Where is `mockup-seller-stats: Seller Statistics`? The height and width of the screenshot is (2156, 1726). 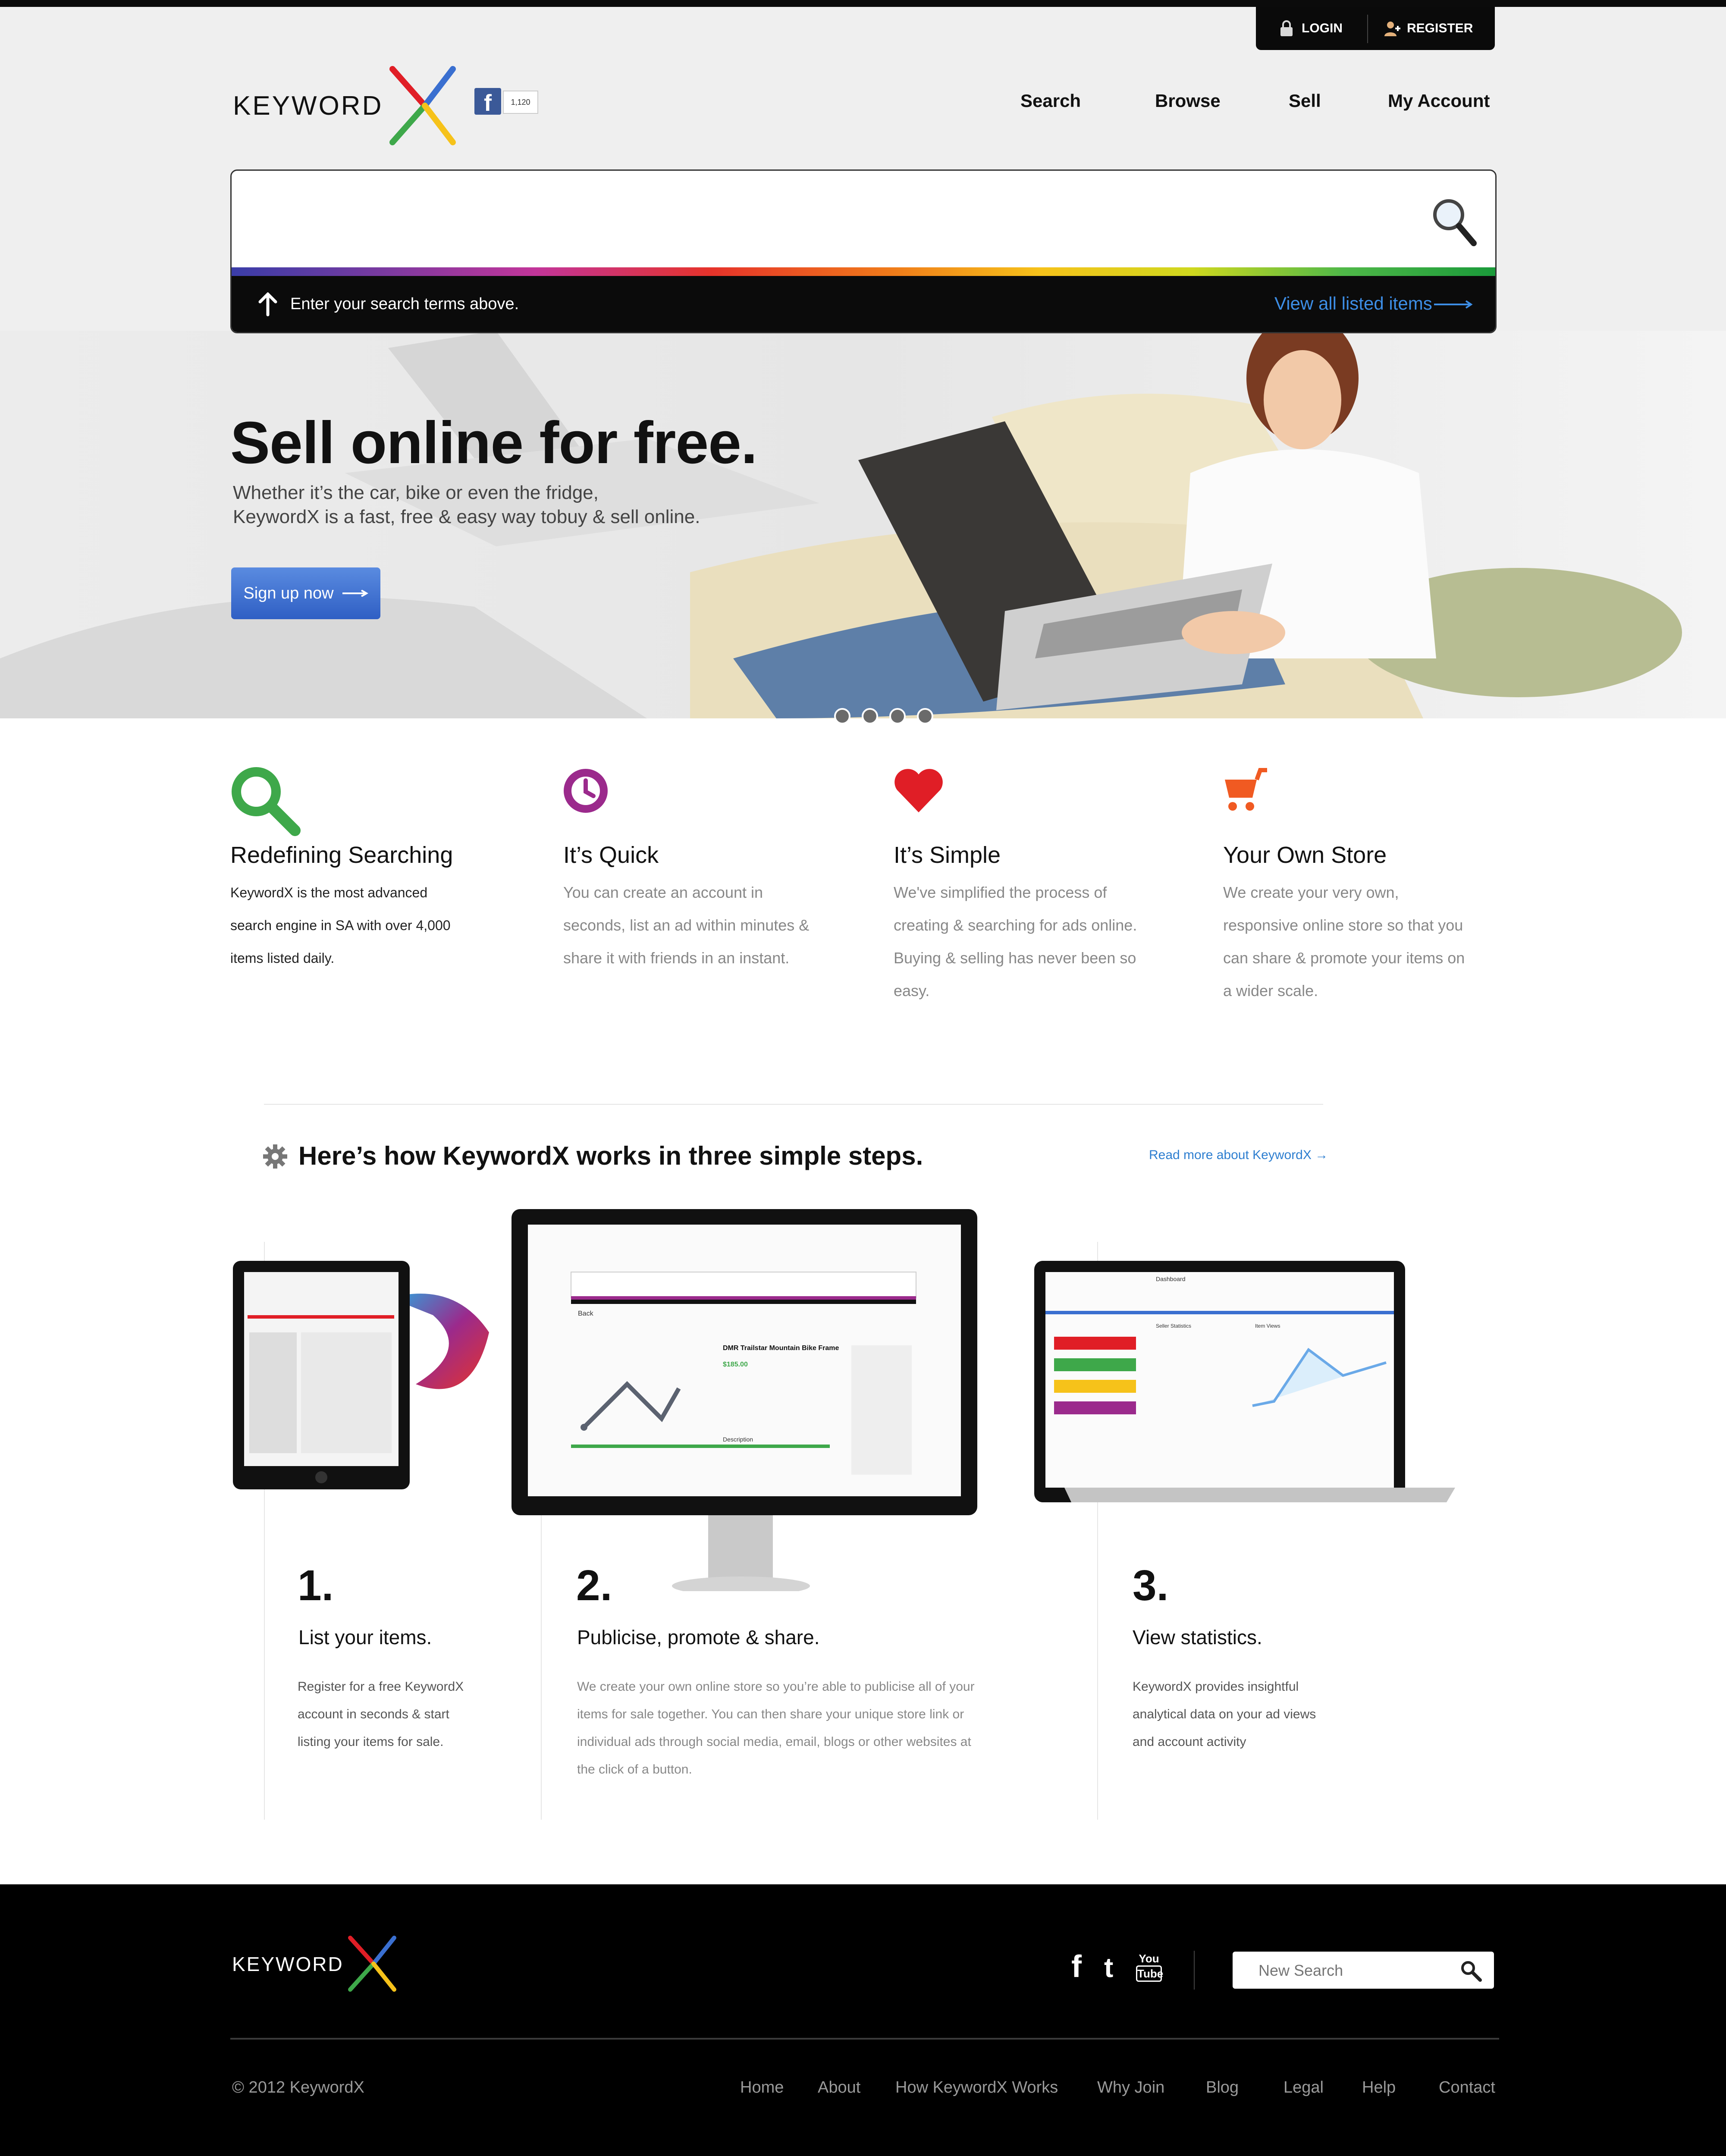
mockup-seller-stats: Seller Statistics is located at coordinates (1174, 1326).